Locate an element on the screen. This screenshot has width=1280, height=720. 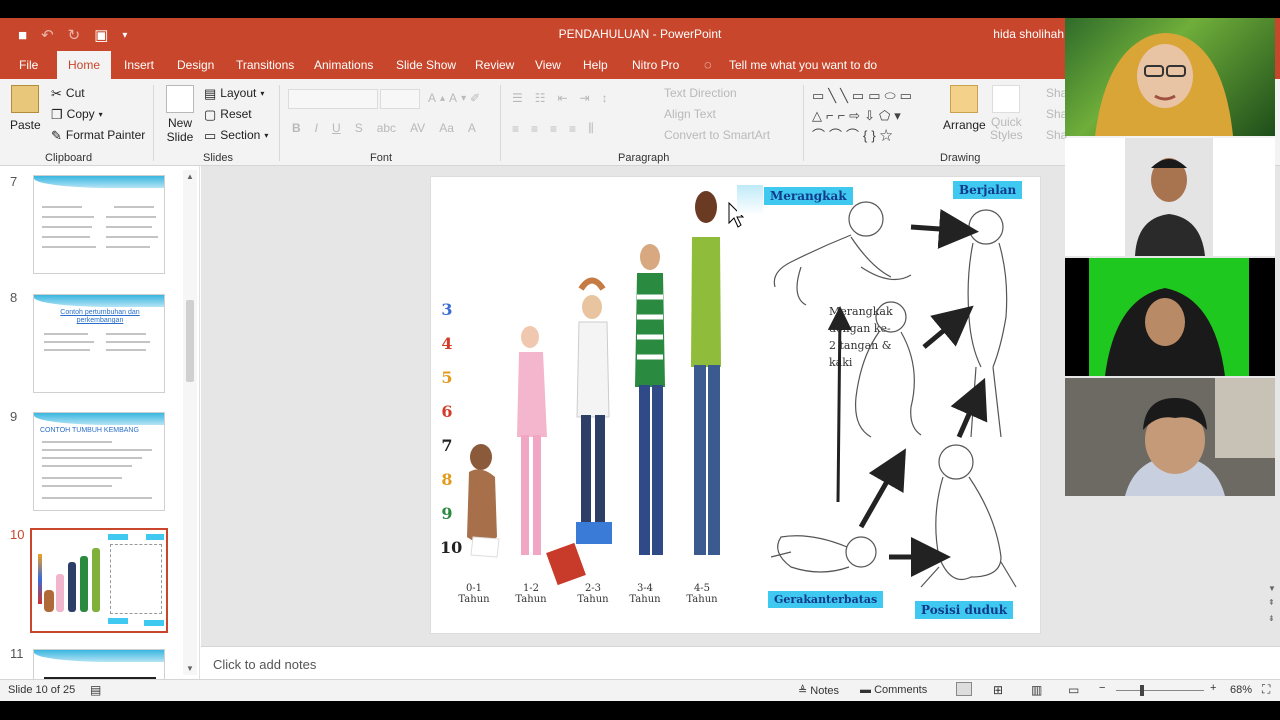
cut-button: ✂ Cut is located at coordinates (68, 93).